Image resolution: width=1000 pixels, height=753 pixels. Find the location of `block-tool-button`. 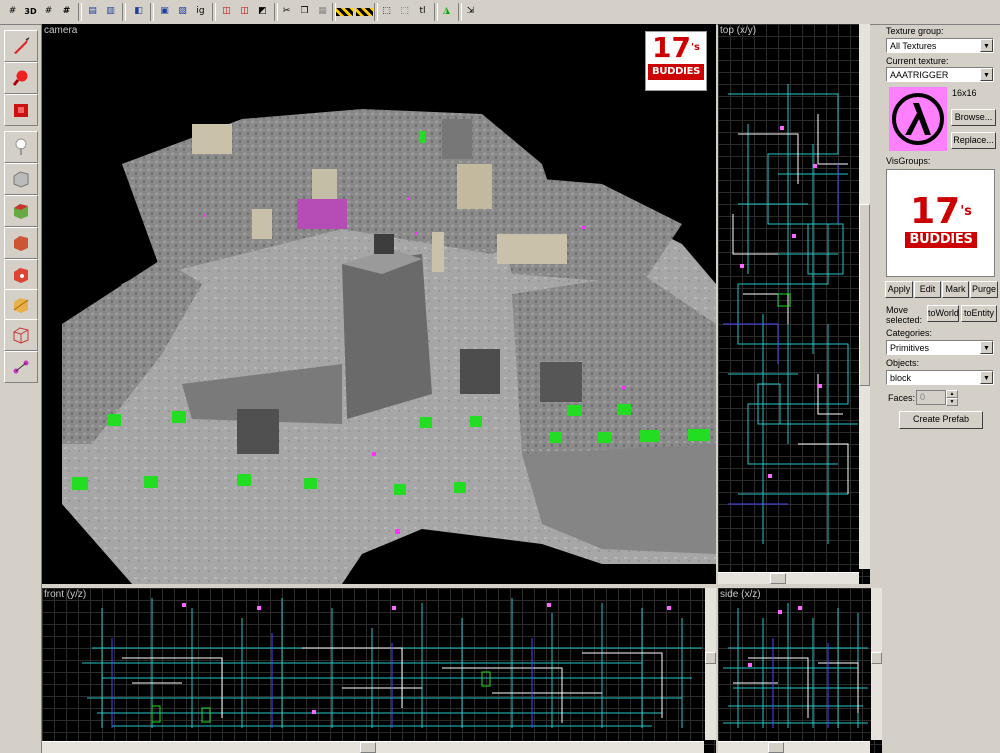

block-tool-button is located at coordinates (21, 179).